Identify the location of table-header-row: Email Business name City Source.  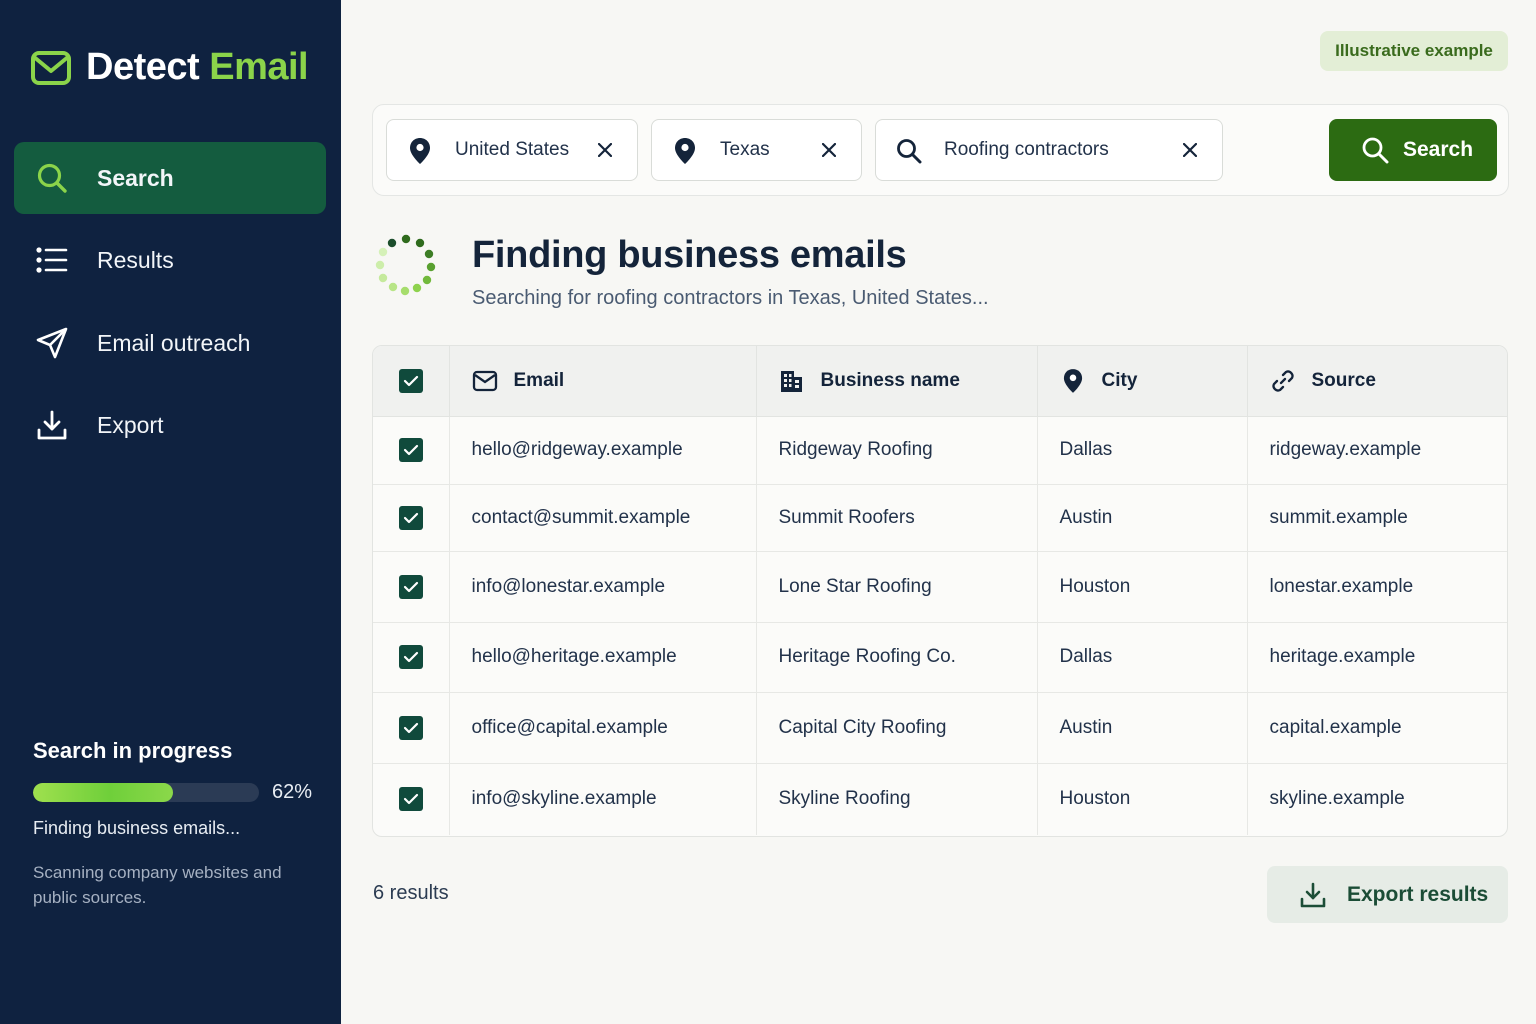
(940, 381).